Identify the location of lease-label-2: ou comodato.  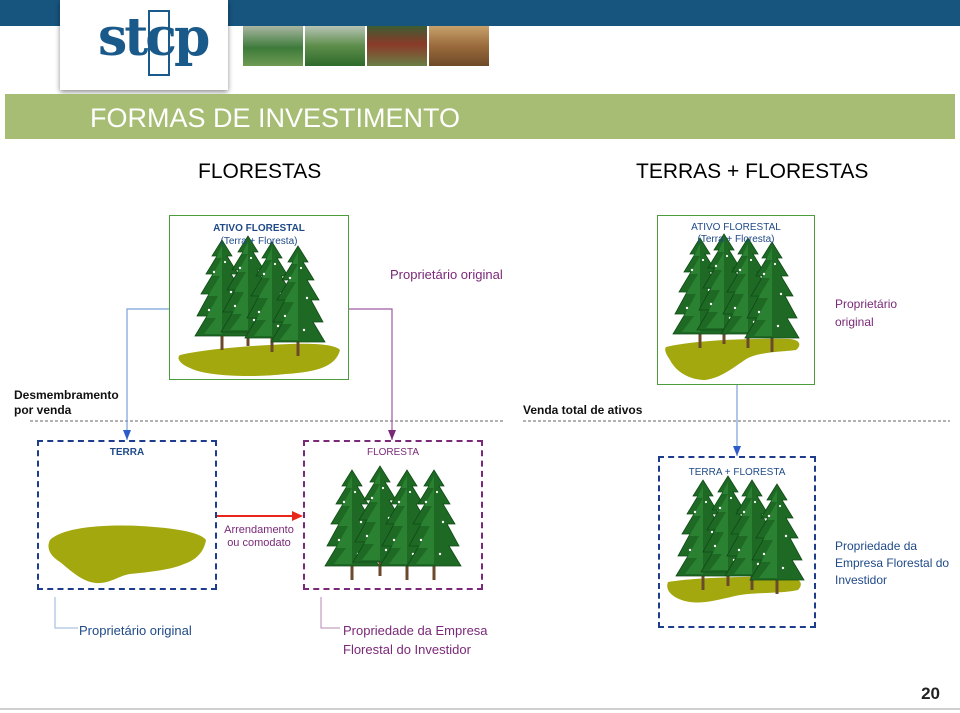
(259, 543).